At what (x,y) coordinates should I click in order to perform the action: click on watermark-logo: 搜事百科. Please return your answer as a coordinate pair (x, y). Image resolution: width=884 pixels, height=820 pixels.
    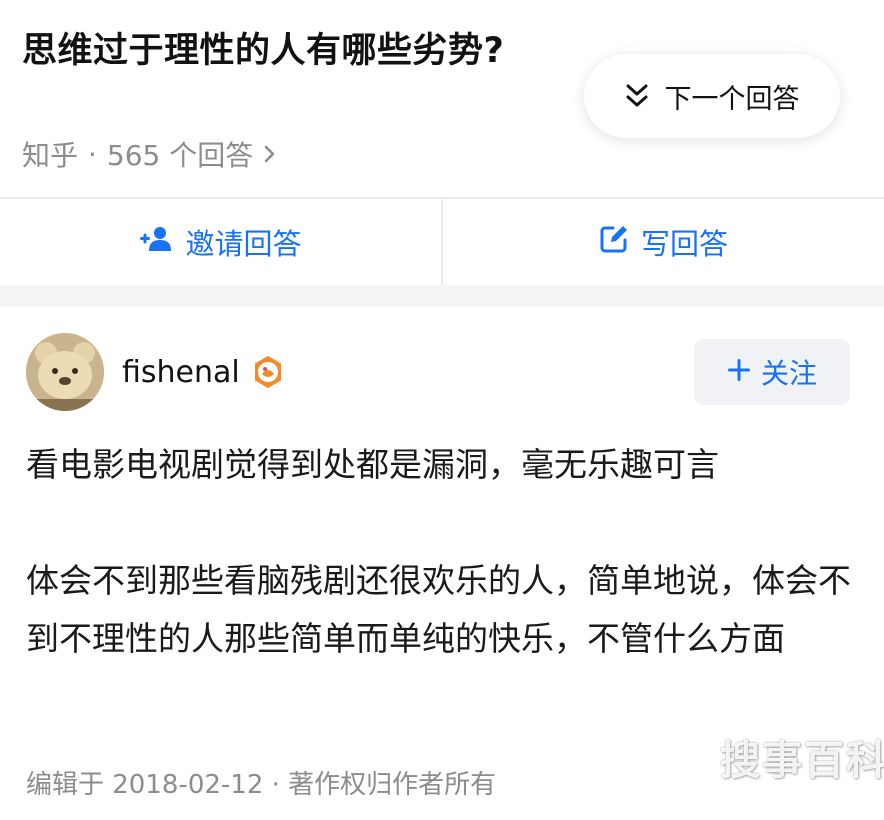
    Looking at the image, I should click on (802, 761).